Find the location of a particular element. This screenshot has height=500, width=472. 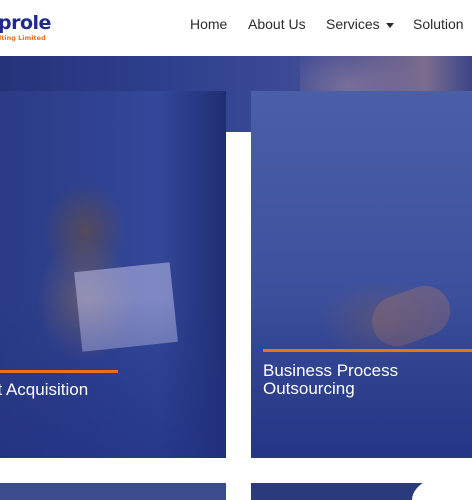

nav-services-dropdown: Services is located at coordinates (360, 24).